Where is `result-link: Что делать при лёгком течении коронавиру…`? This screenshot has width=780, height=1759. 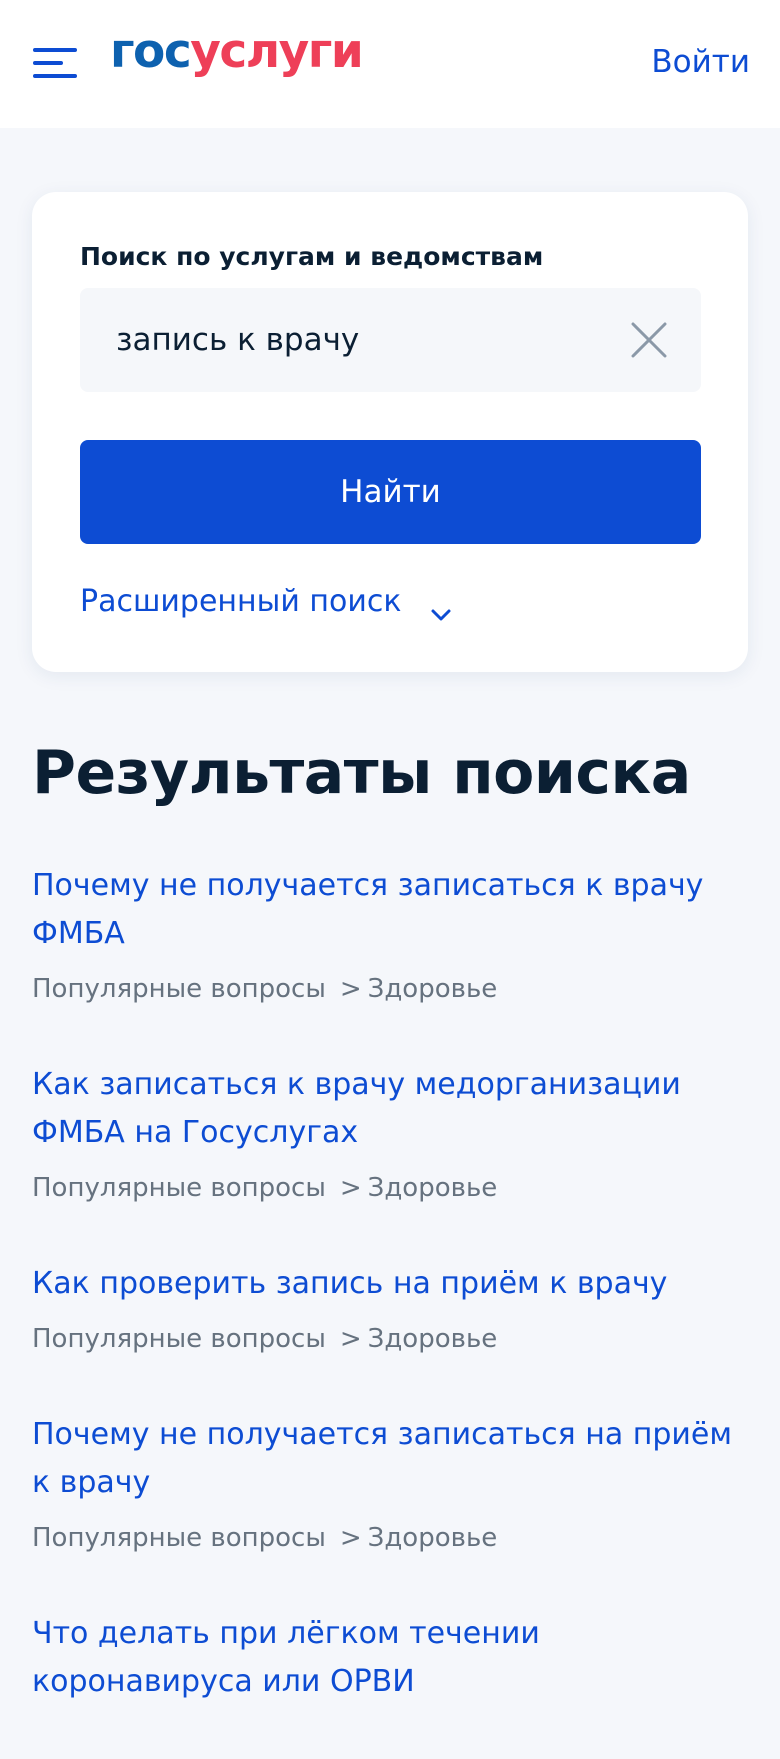 result-link: Что делать при лёгком течении коронавиру… is located at coordinates (392, 1658).